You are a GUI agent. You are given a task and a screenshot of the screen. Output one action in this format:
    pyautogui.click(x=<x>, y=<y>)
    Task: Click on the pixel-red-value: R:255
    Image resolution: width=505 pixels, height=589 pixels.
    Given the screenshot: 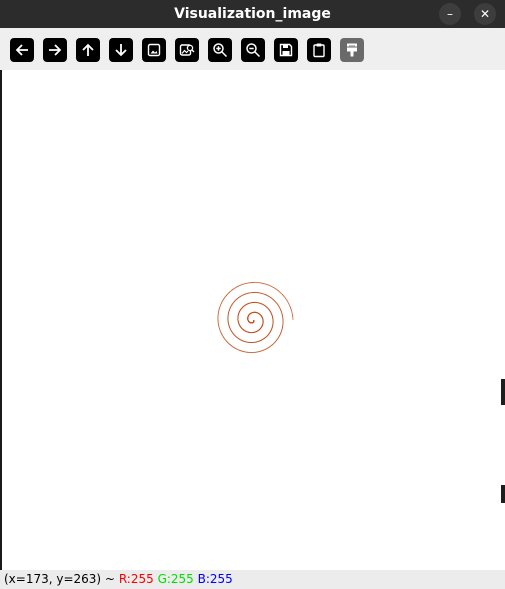 What is the action you would take?
    pyautogui.click(x=136, y=579)
    